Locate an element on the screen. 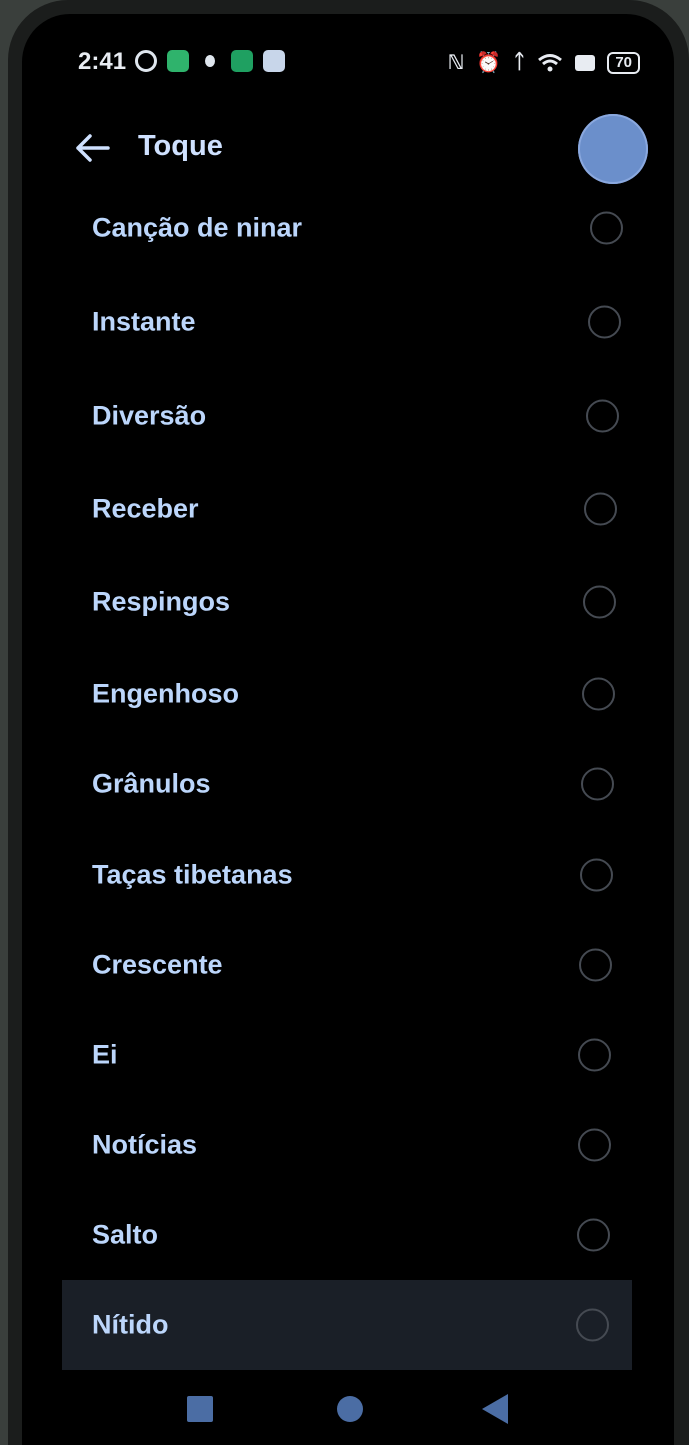 Image resolution: width=689 pixels, height=1445 pixels. ringtone-label: Canção de ninar is located at coordinates (197, 227).